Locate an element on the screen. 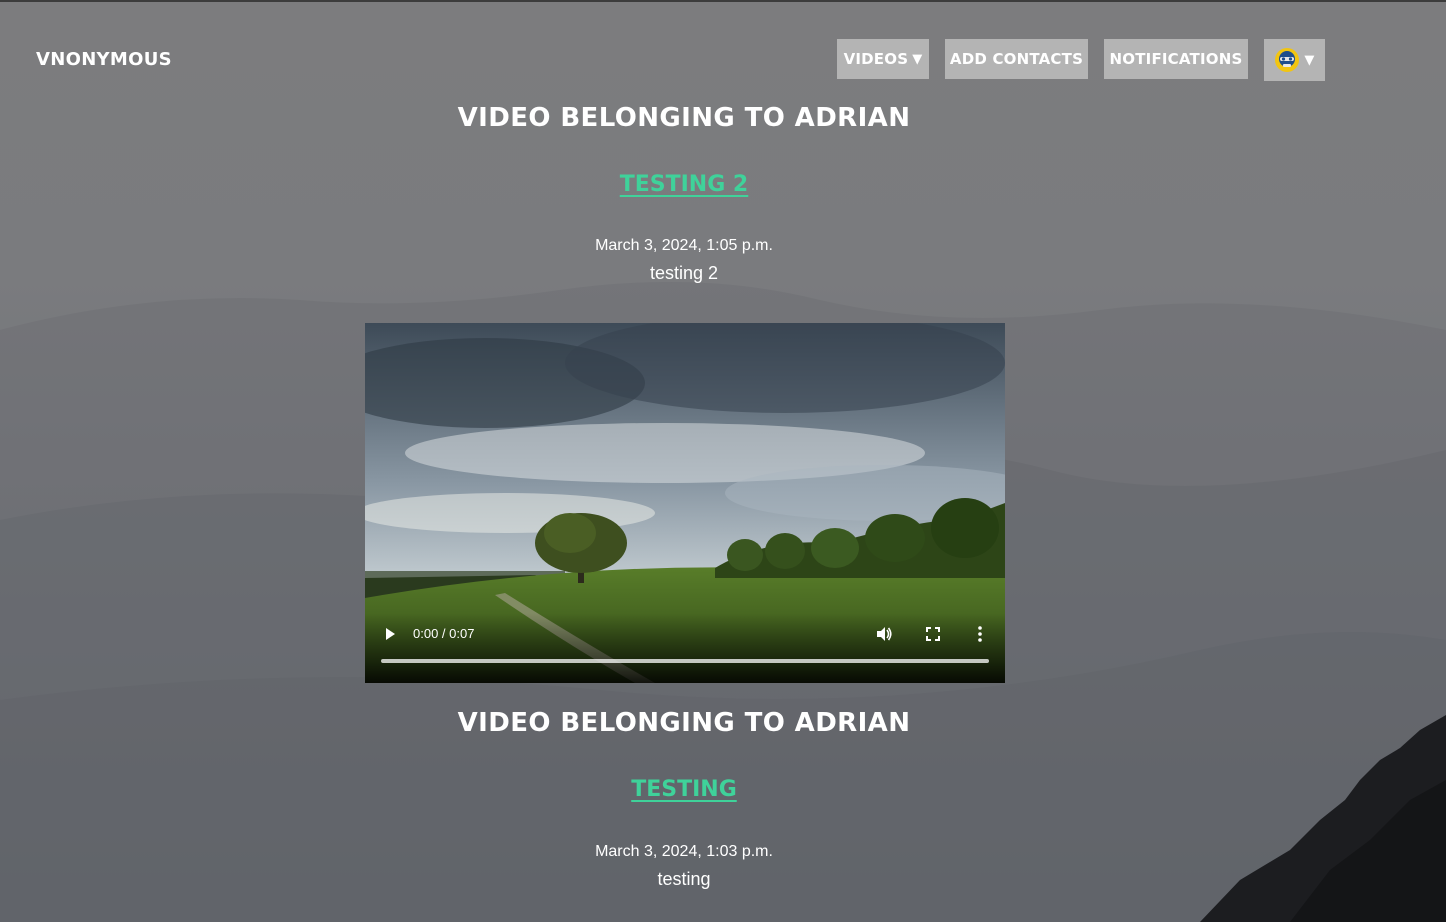  profile-menu-dropdown: ▼ is located at coordinates (1294, 60).